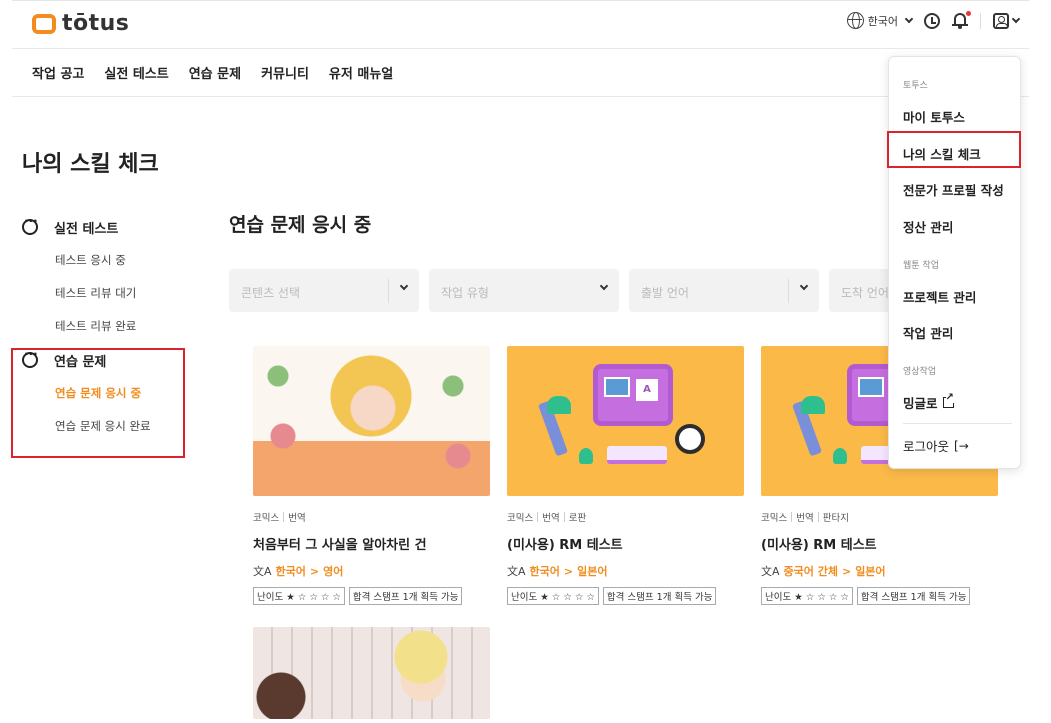  What do you see at coordinates (107, 293) in the screenshot?
I see `sidebar-item-test-review-pending: 테스트 리뷰 대기` at bounding box center [107, 293].